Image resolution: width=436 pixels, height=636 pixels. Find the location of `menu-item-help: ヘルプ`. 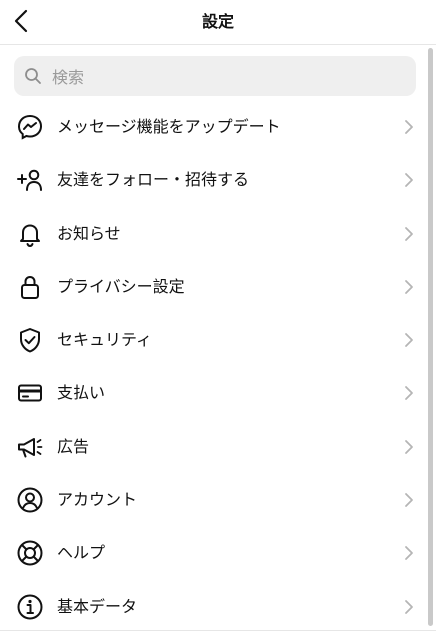

menu-item-help: ヘルプ is located at coordinates (215, 552).